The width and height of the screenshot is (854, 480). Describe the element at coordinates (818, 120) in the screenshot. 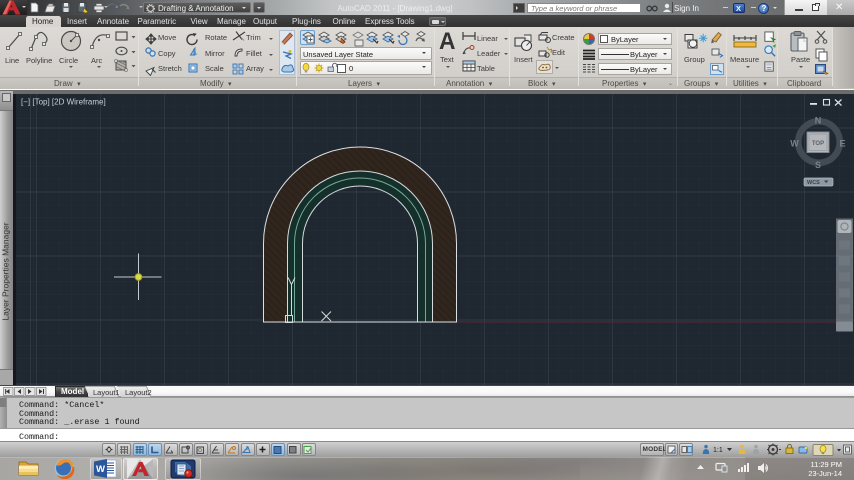

I see `svg-text: N` at that location.